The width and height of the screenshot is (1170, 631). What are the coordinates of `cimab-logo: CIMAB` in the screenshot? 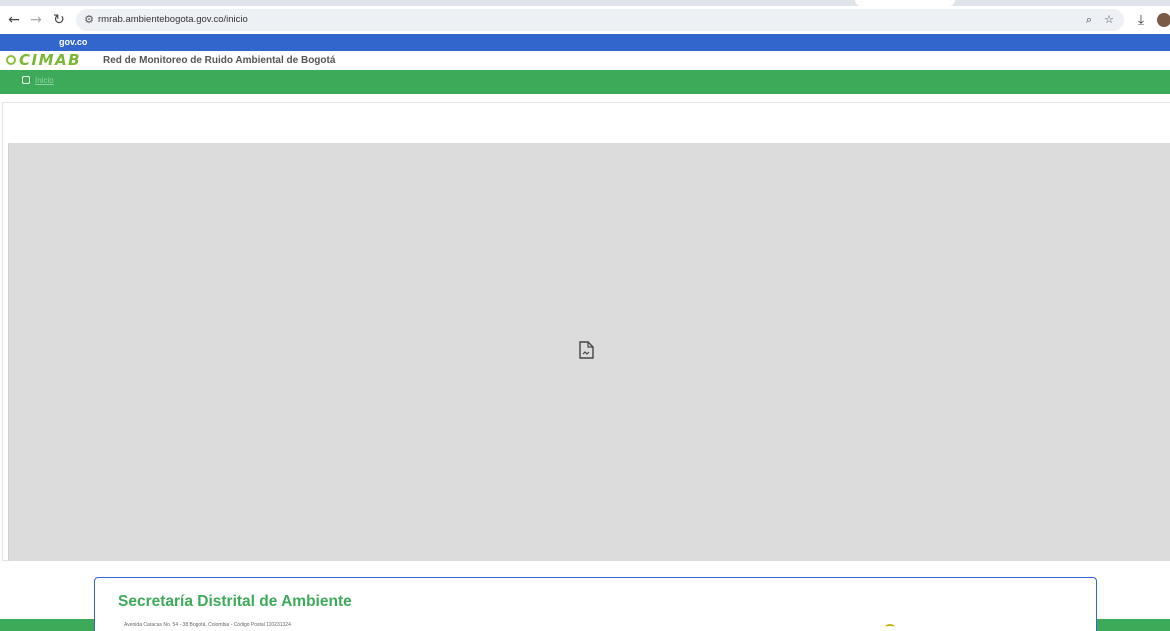 It's located at (50, 60).